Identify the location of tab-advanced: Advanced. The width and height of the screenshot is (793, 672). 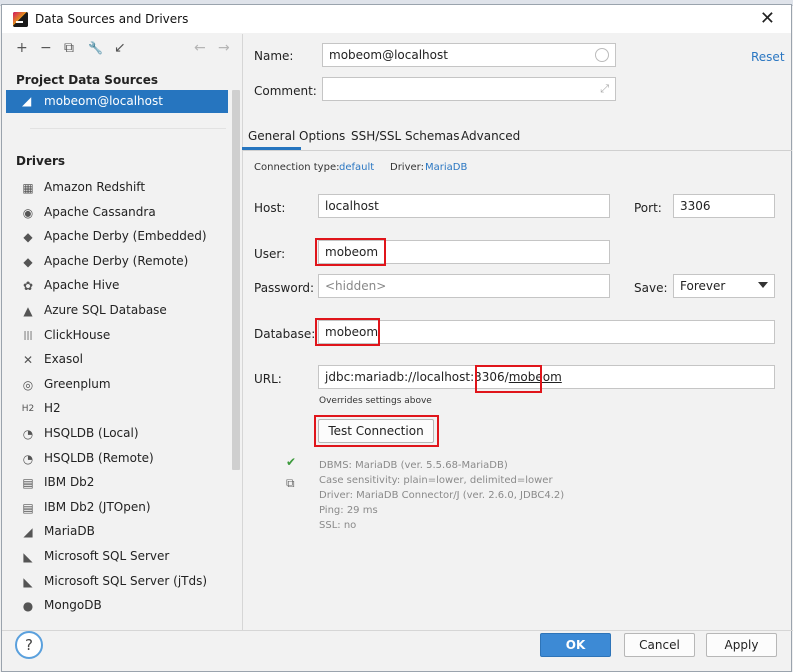
(490, 136).